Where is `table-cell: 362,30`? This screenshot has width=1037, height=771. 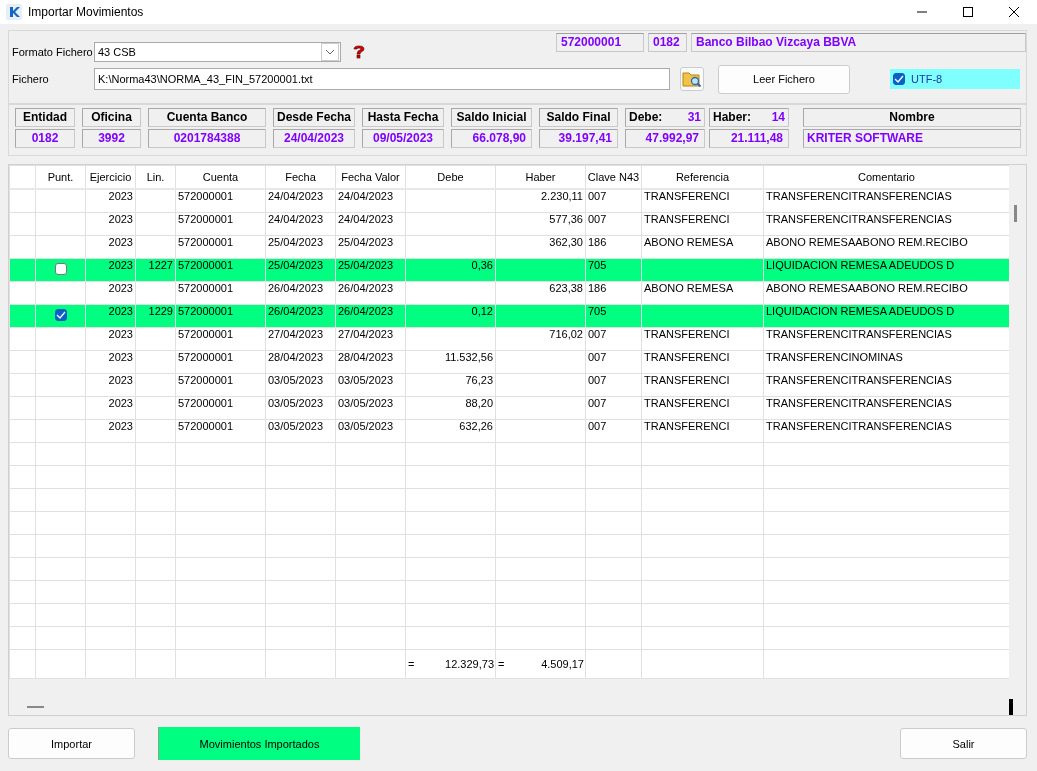 table-cell: 362,30 is located at coordinates (540, 247).